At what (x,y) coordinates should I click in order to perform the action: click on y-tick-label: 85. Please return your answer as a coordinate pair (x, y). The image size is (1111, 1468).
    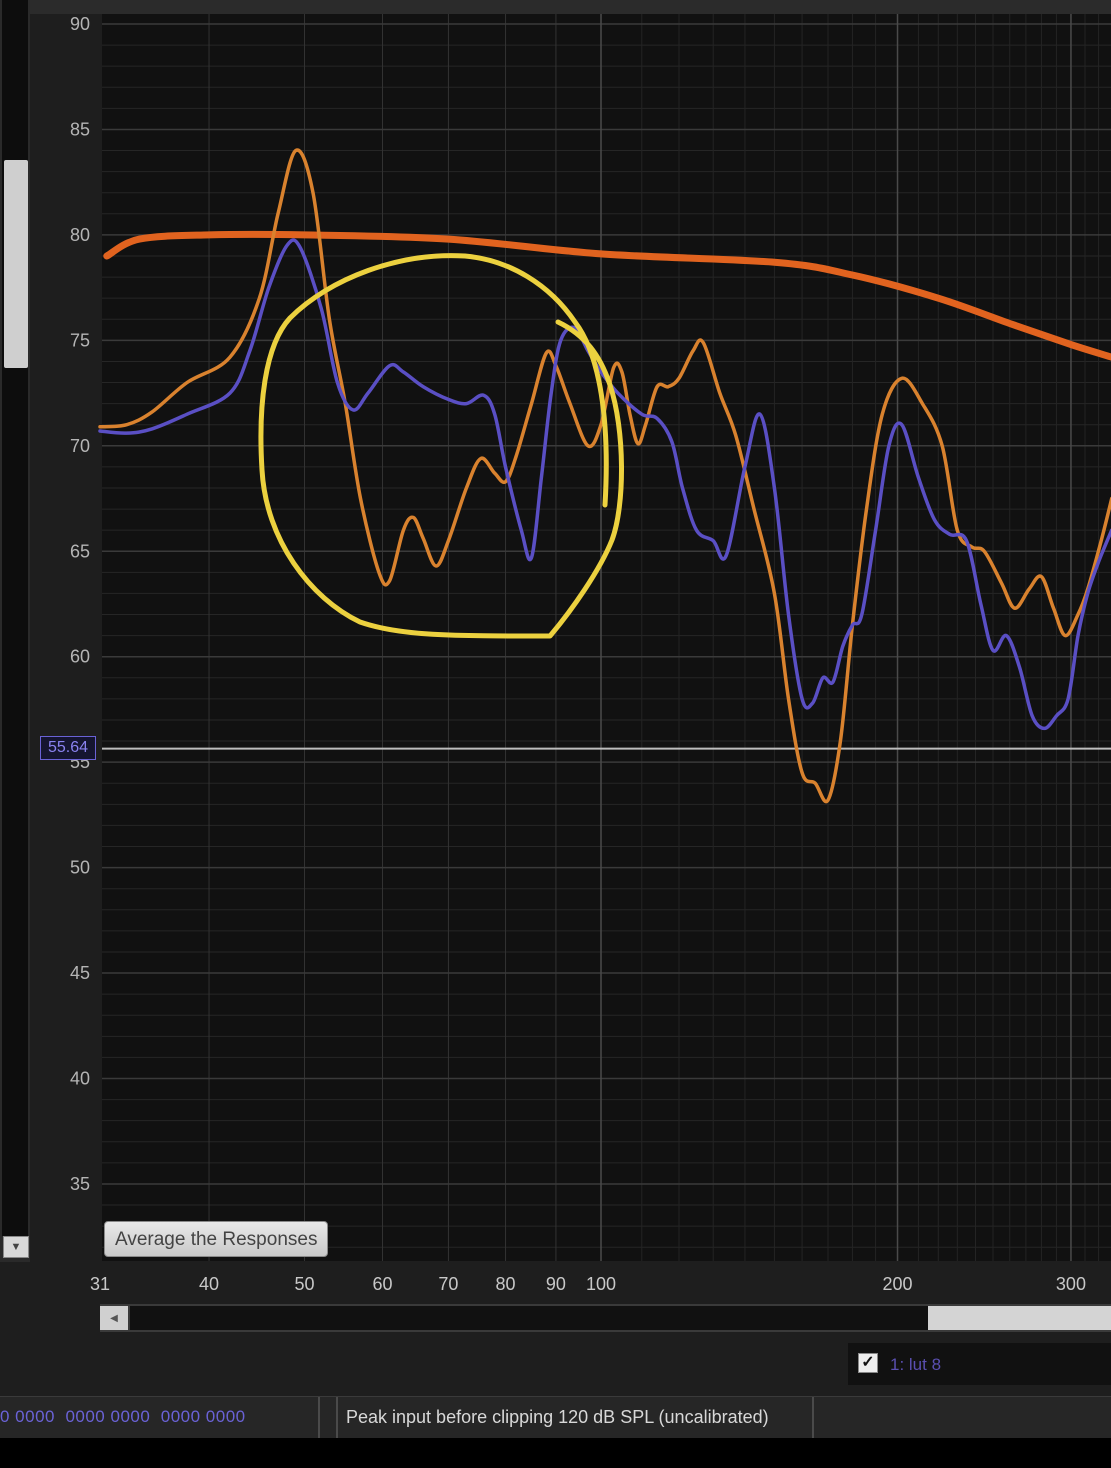
    Looking at the image, I should click on (80, 129).